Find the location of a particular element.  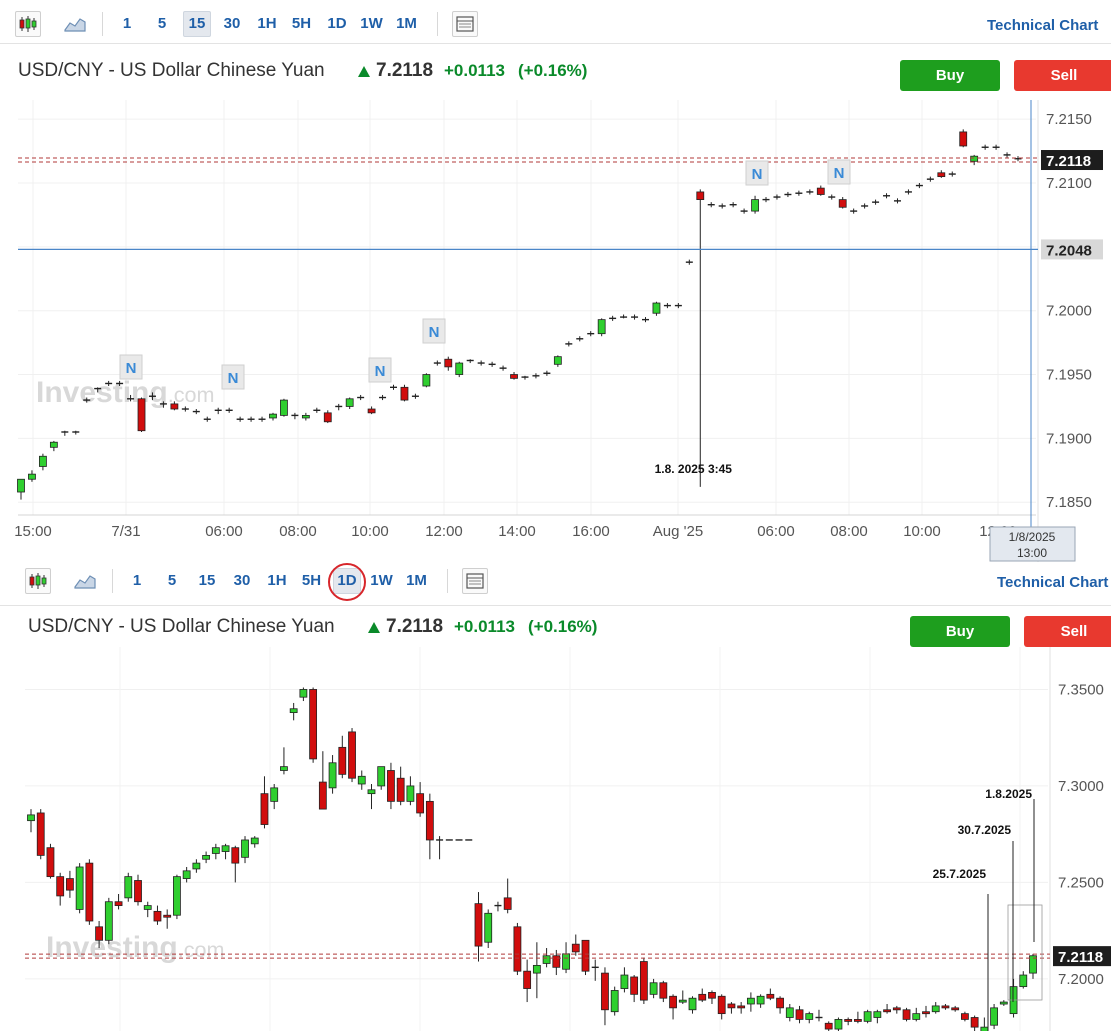

x-tick-label: 10:00 is located at coordinates (370, 531).